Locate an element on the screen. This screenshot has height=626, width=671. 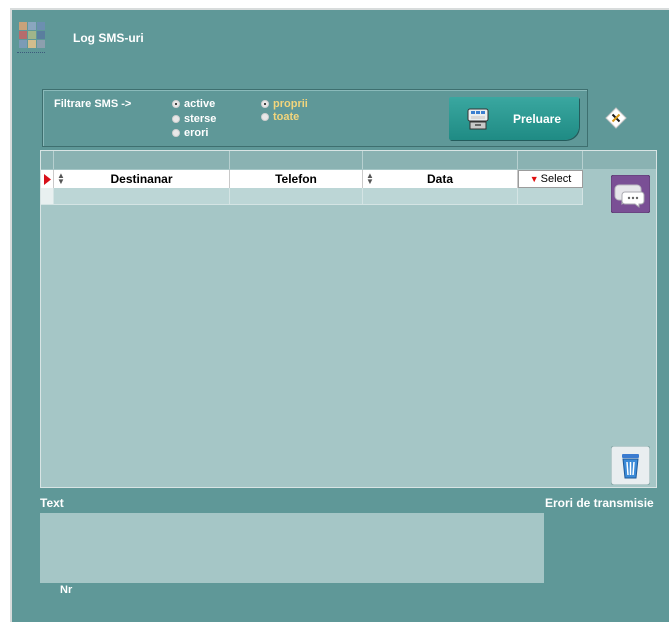
column-header-destinanar: ▲ ▼ Destinanar is located at coordinates (142, 179).